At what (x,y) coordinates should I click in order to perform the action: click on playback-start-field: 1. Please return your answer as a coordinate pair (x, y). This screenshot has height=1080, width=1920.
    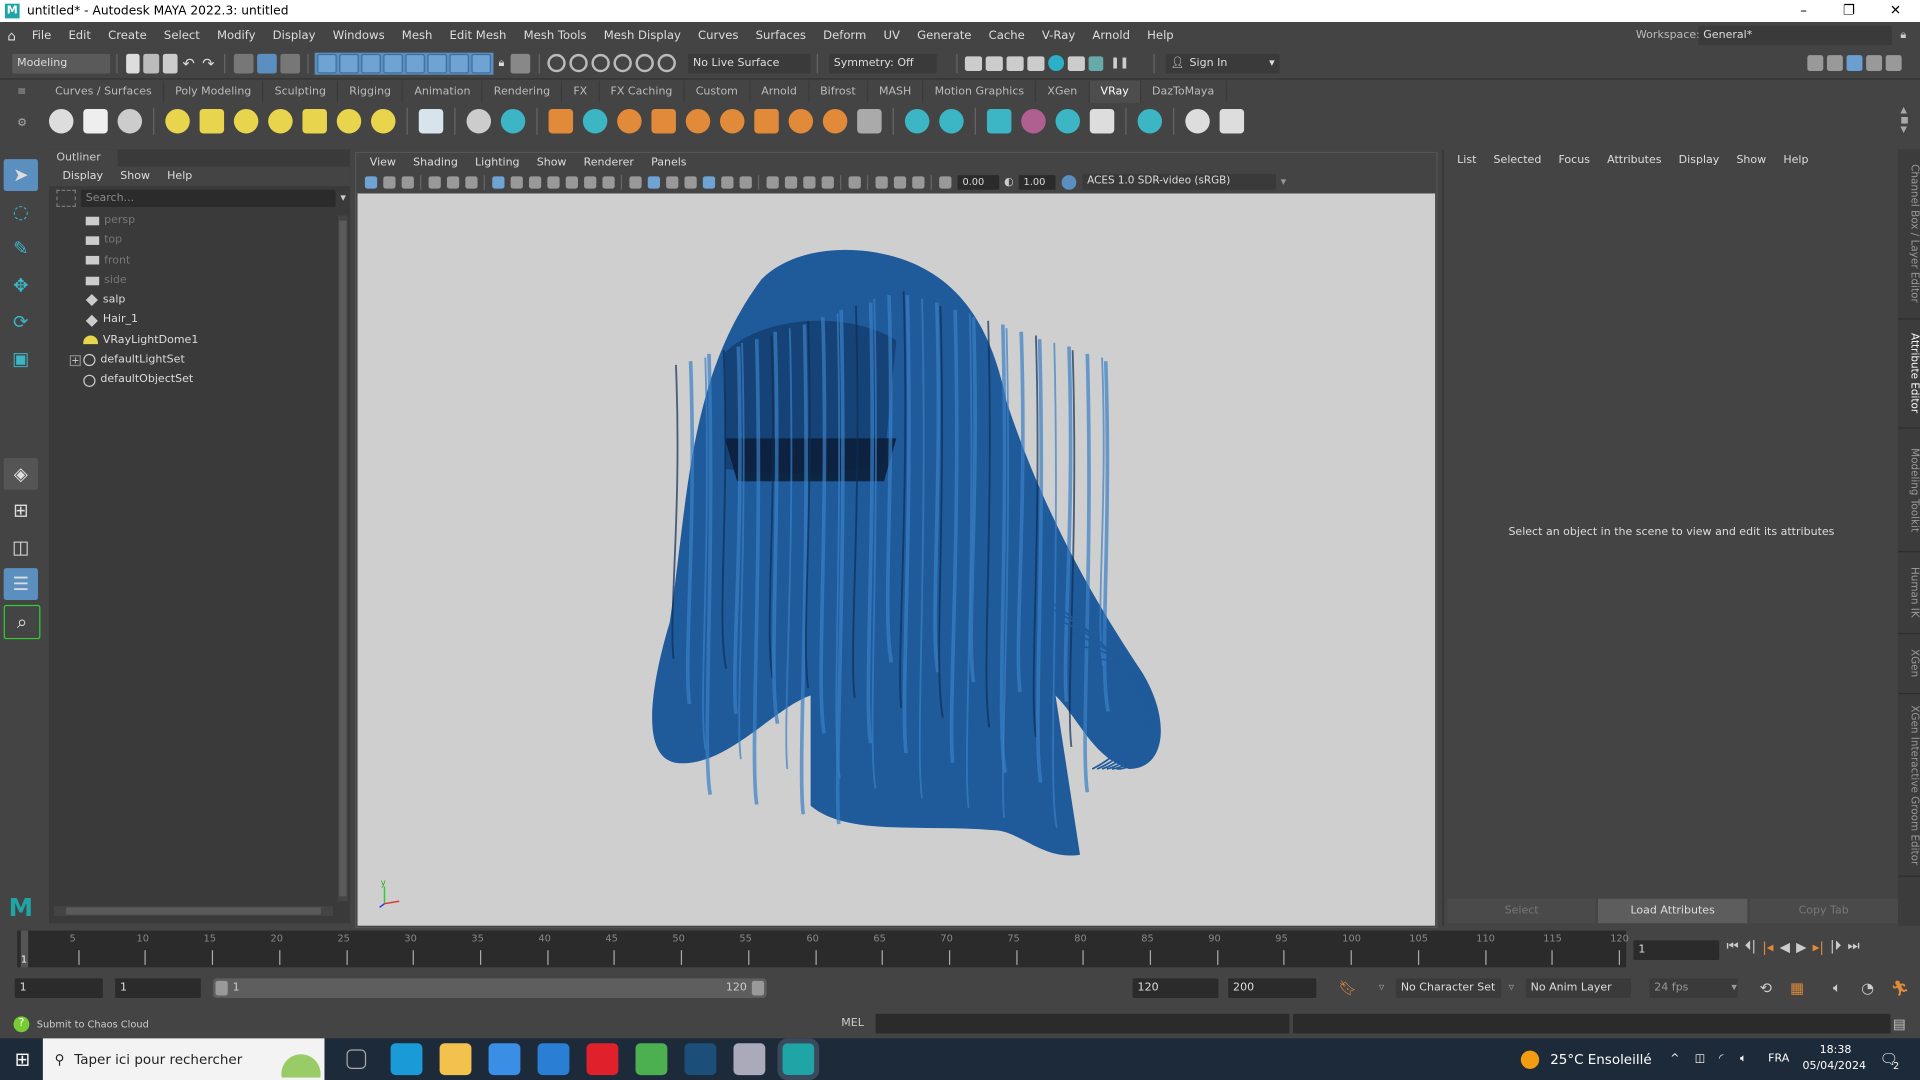
    Looking at the image, I should click on (158, 988).